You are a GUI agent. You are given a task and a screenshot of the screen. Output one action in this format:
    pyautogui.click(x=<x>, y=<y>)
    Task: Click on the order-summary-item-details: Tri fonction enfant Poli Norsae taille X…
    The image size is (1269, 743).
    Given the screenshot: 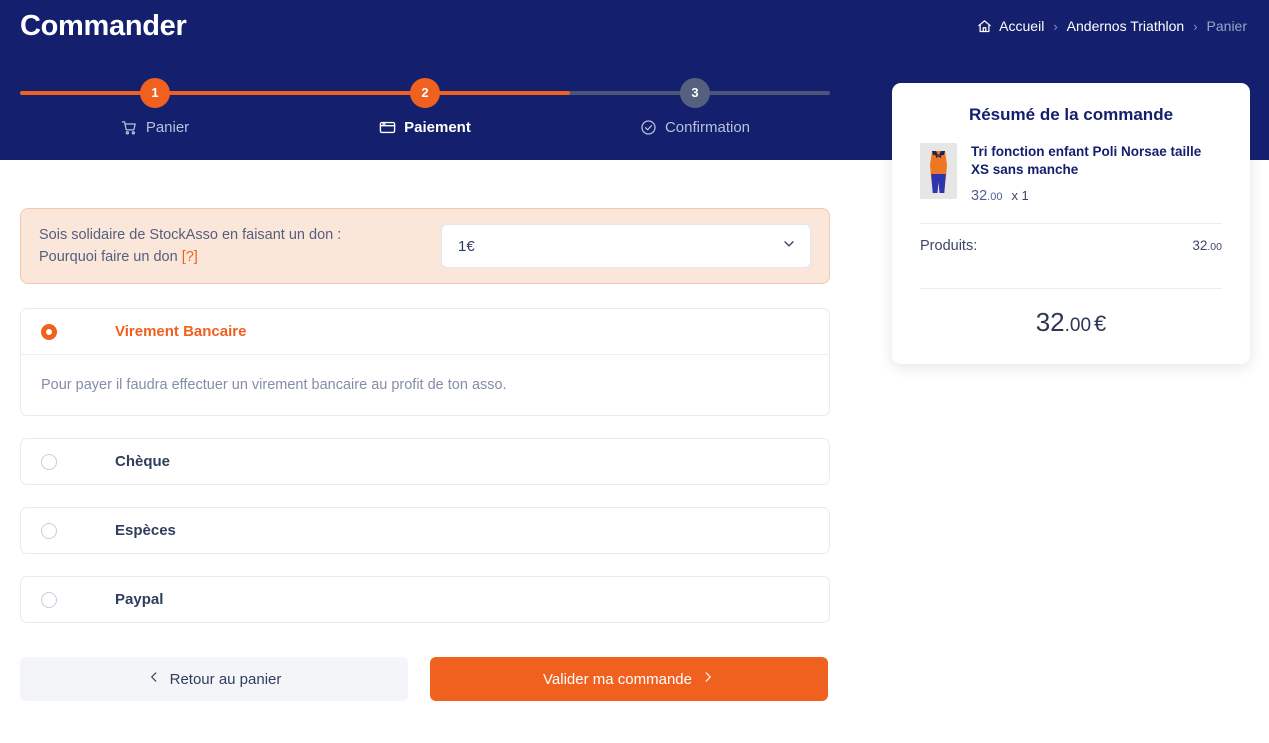 What is the action you would take?
    pyautogui.click(x=1096, y=174)
    